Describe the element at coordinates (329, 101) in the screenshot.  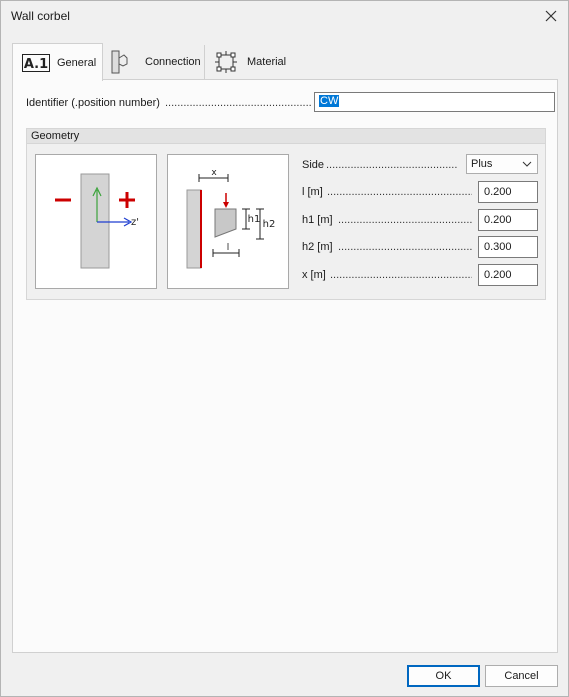
I see `identifier-value: CW` at that location.